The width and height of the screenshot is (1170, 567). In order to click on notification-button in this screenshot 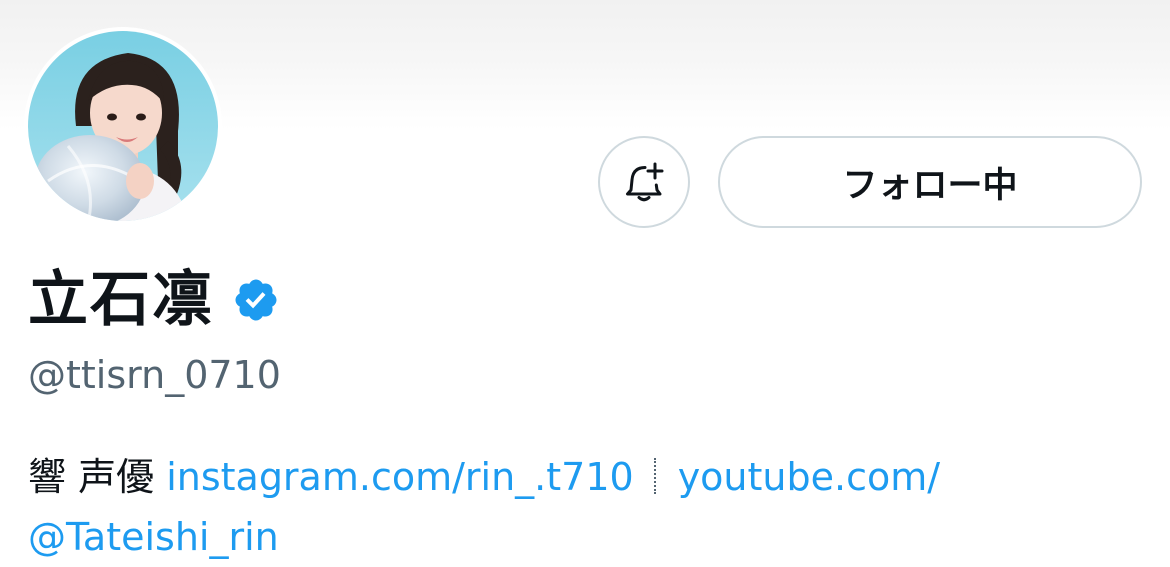, I will do `click(644, 182)`.